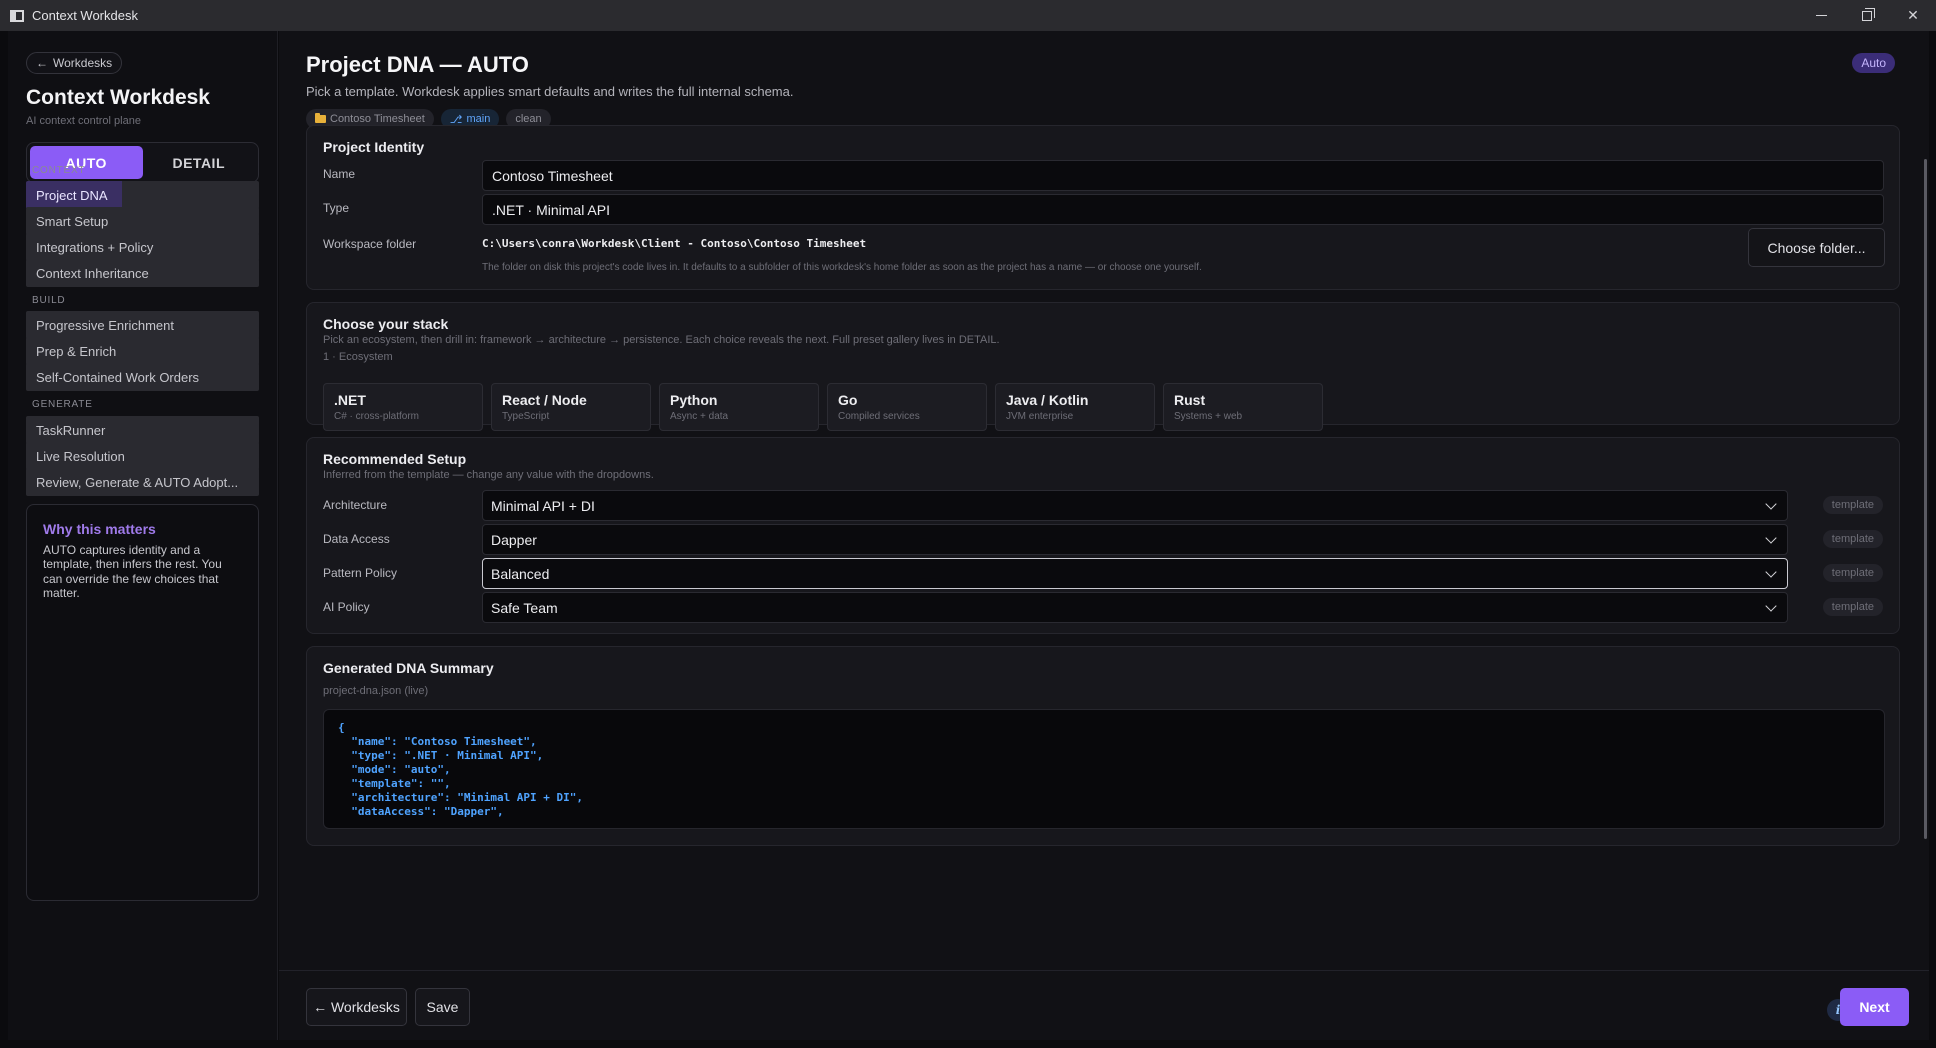 This screenshot has width=1936, height=1048. Describe the element at coordinates (417, 64) in the screenshot. I see `page-title: Project DNA — AUTO` at that location.